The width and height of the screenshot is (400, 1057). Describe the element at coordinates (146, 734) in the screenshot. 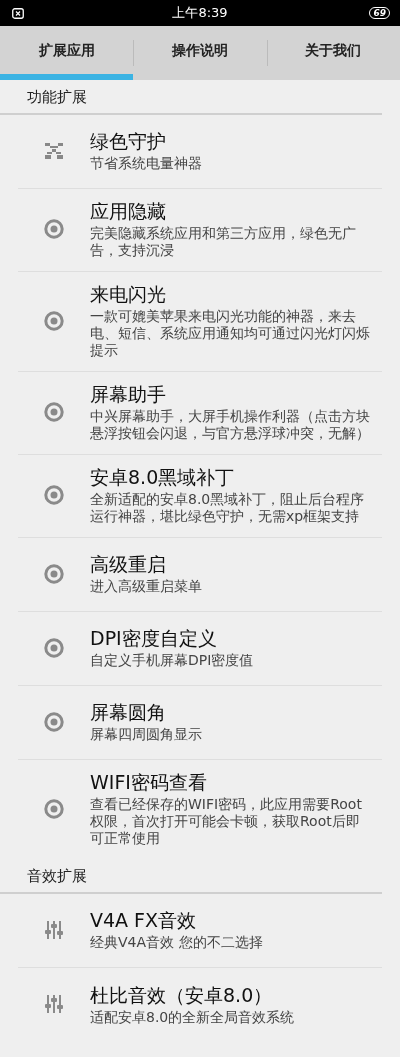

I see `feature-description: 屏幕四周圆角显示` at that location.